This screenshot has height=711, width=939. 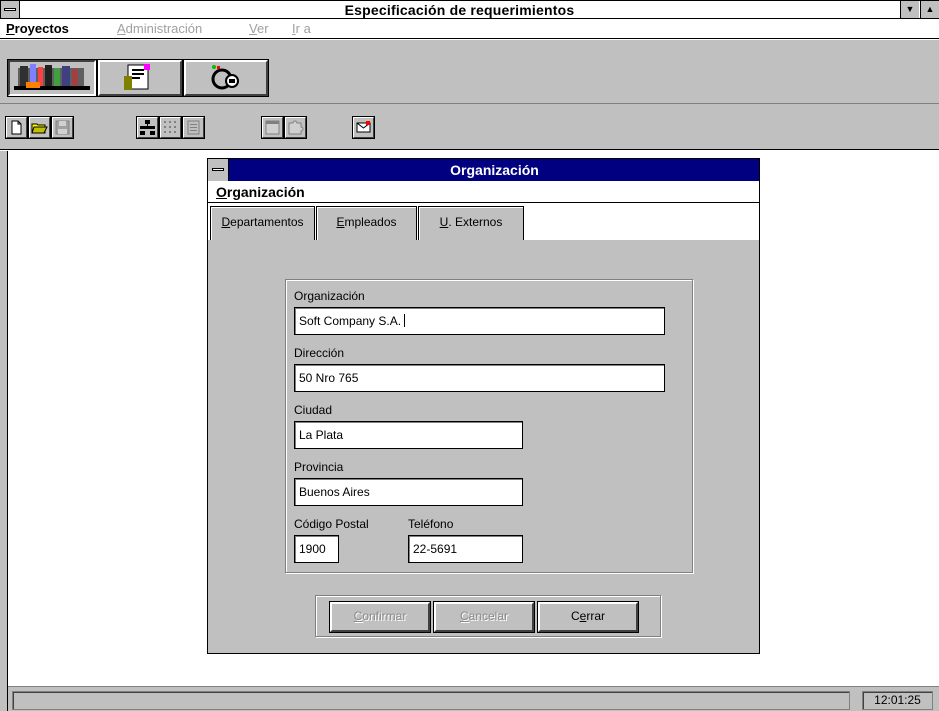 What do you see at coordinates (469, 29) in the screenshot?
I see `menu-bar: Proyectos Administración Ver Ir a` at bounding box center [469, 29].